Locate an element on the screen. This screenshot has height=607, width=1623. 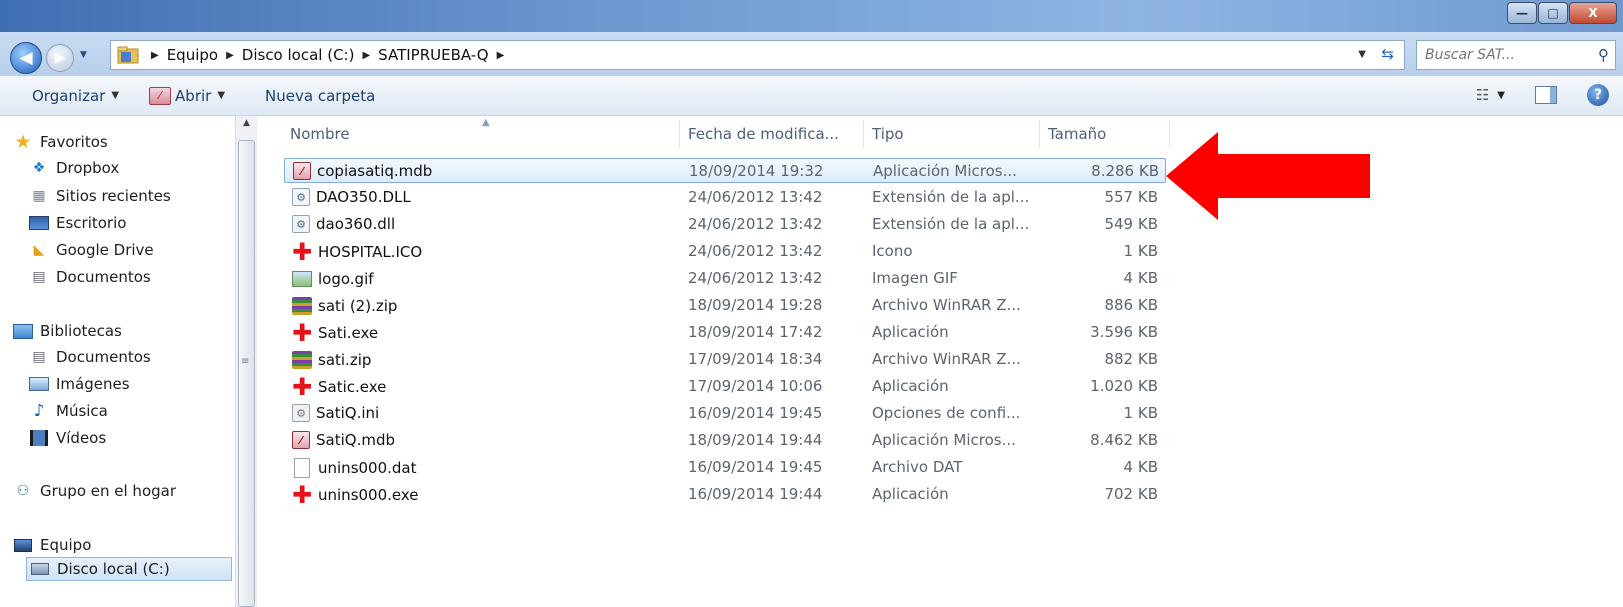
file-name-cell: ✚ Sati.exe is located at coordinates (335, 333).